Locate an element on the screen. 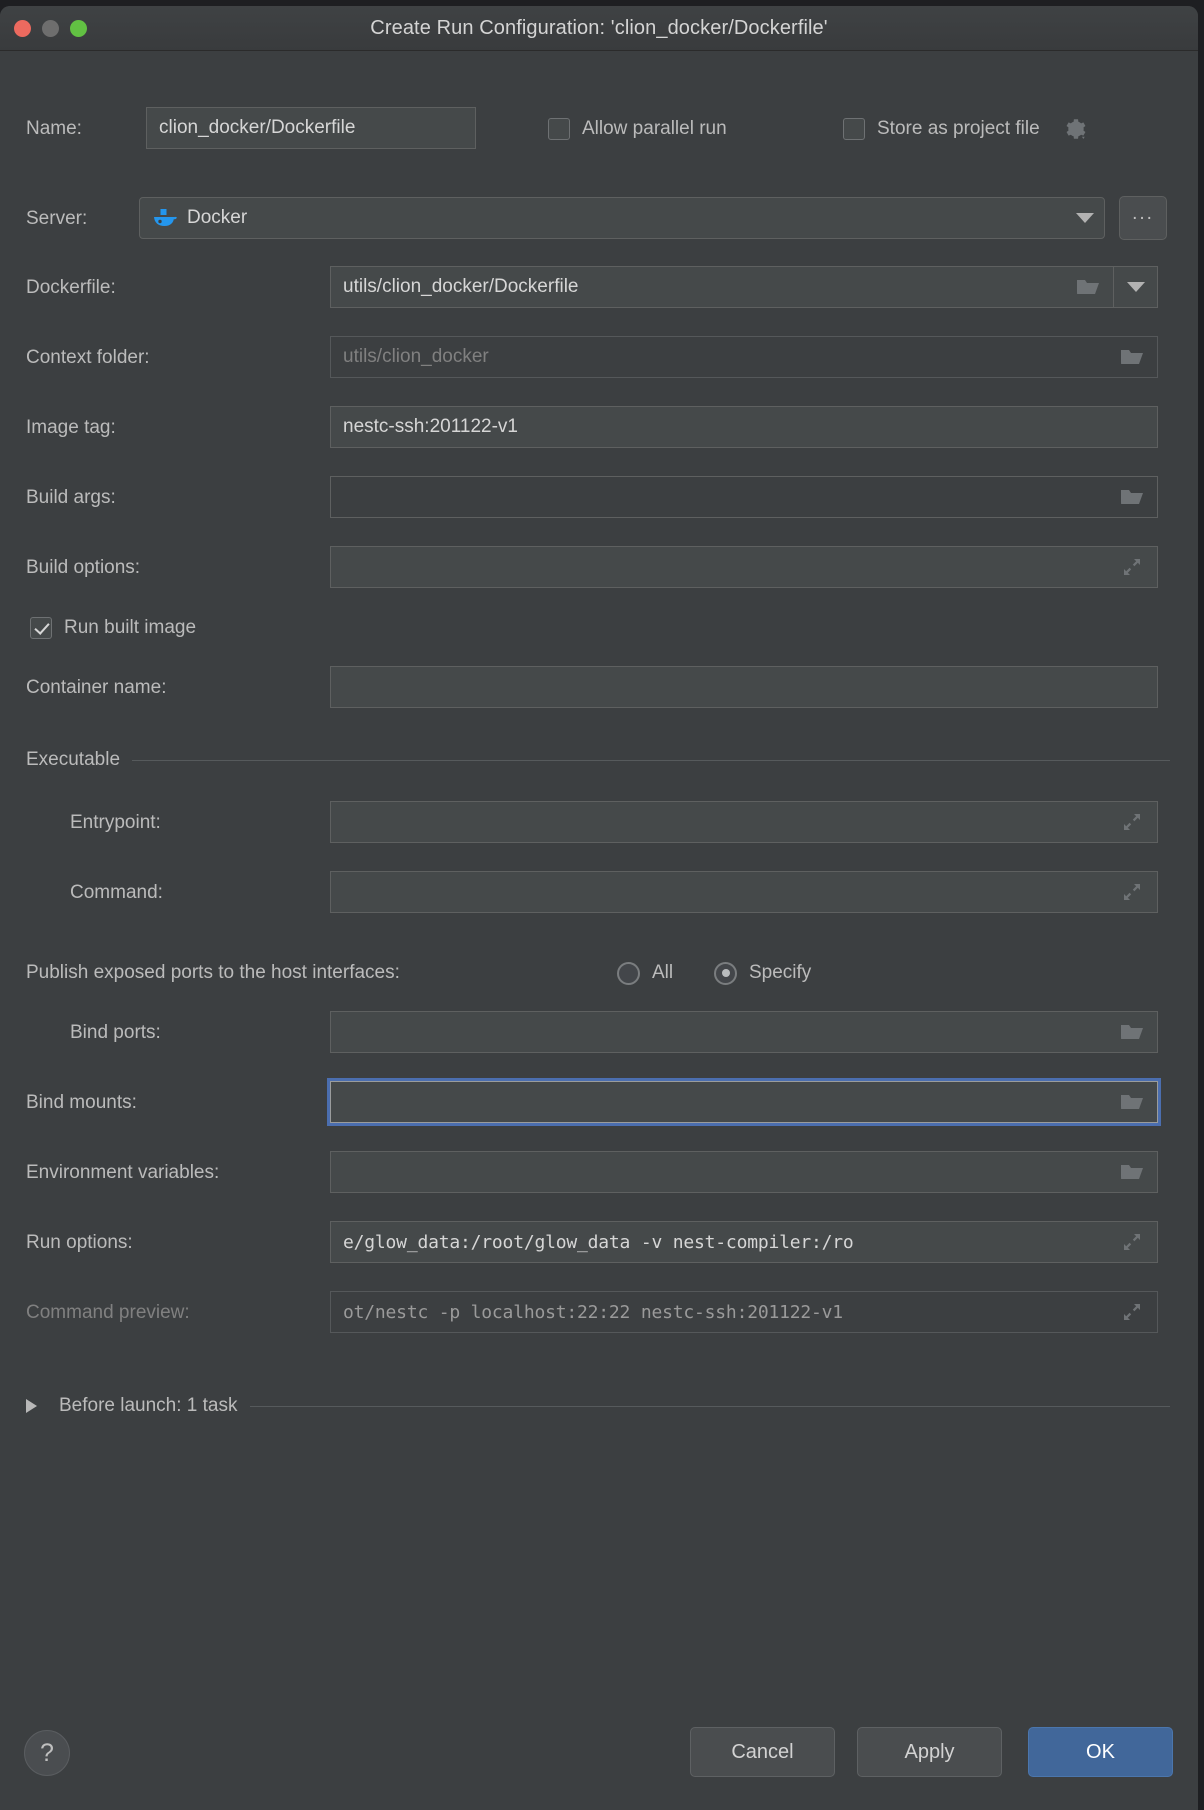 This screenshot has height=1810, width=1204. container-name-label: Container name: is located at coordinates (96, 687).